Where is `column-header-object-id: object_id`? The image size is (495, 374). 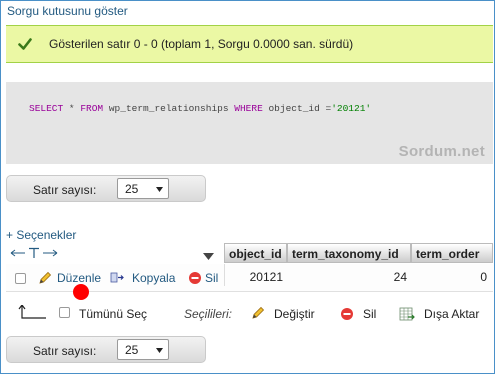 column-header-object-id: object_id is located at coordinates (255, 253).